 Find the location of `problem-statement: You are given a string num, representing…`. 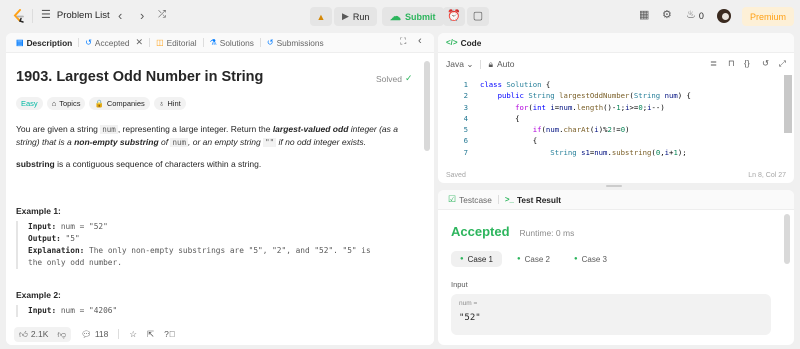

problem-statement: You are given a string num, representing… is located at coordinates (207, 135).